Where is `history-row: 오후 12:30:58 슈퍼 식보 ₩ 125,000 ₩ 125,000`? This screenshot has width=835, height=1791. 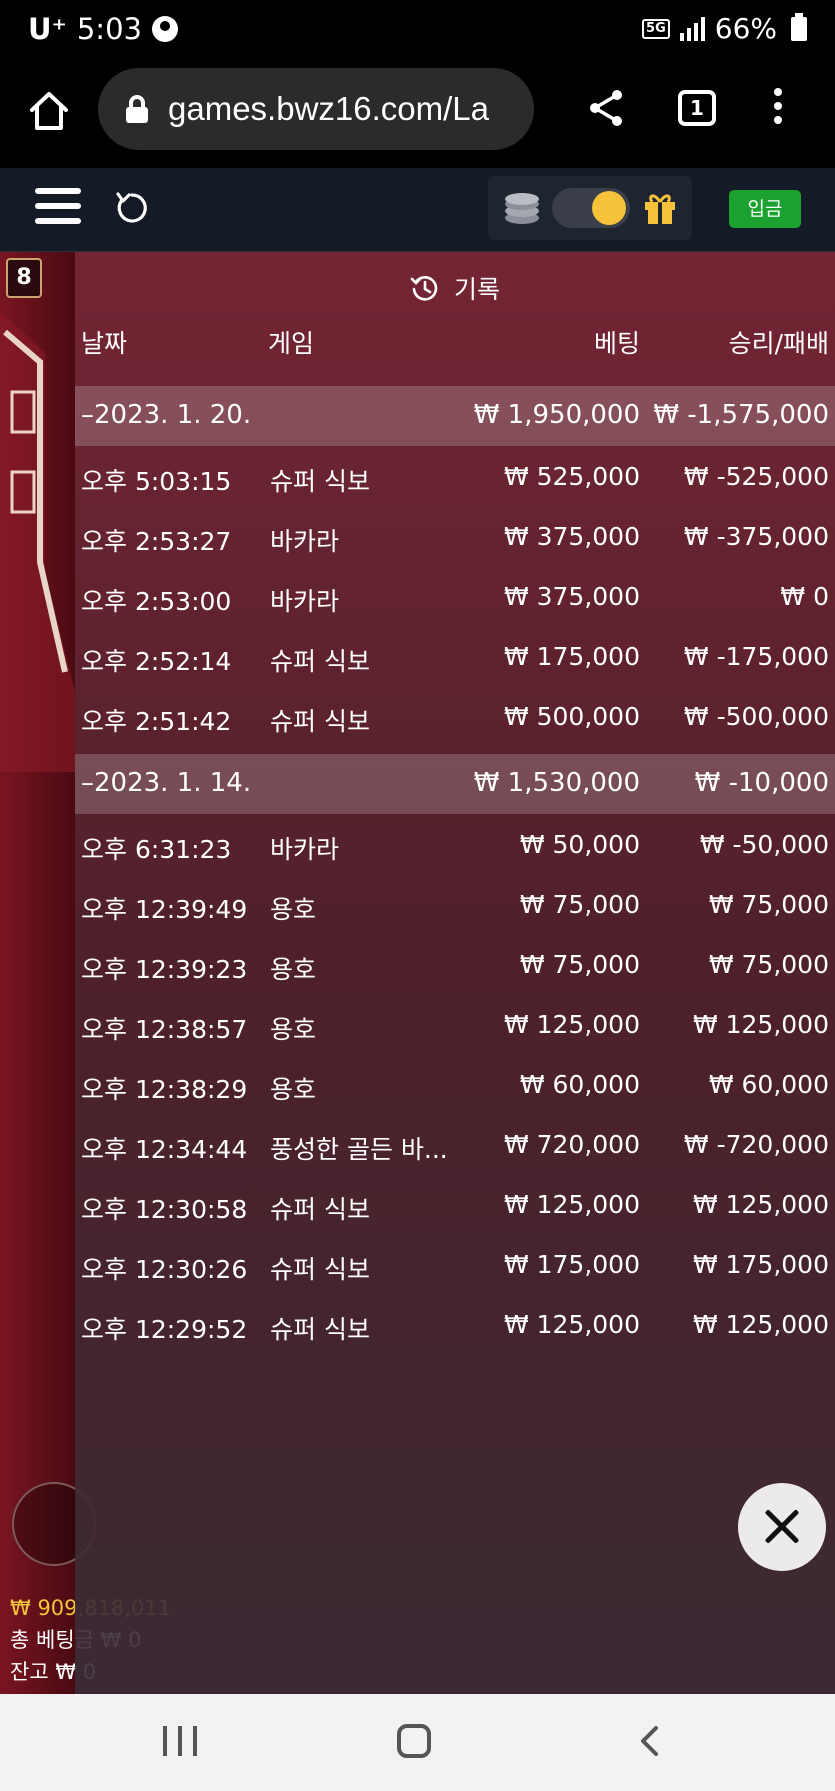
history-row: 오후 12:30:58 슈퍼 식보 ₩ 125,000 ₩ 125,000 is located at coordinates (455, 1206).